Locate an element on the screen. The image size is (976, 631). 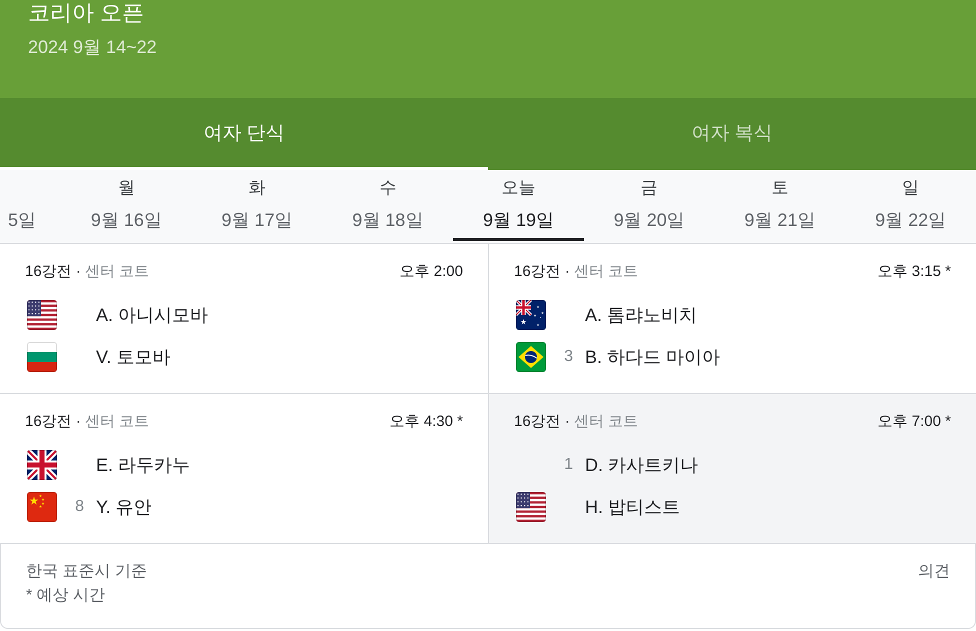
match-time: 오후 2:00 is located at coordinates (431, 272).